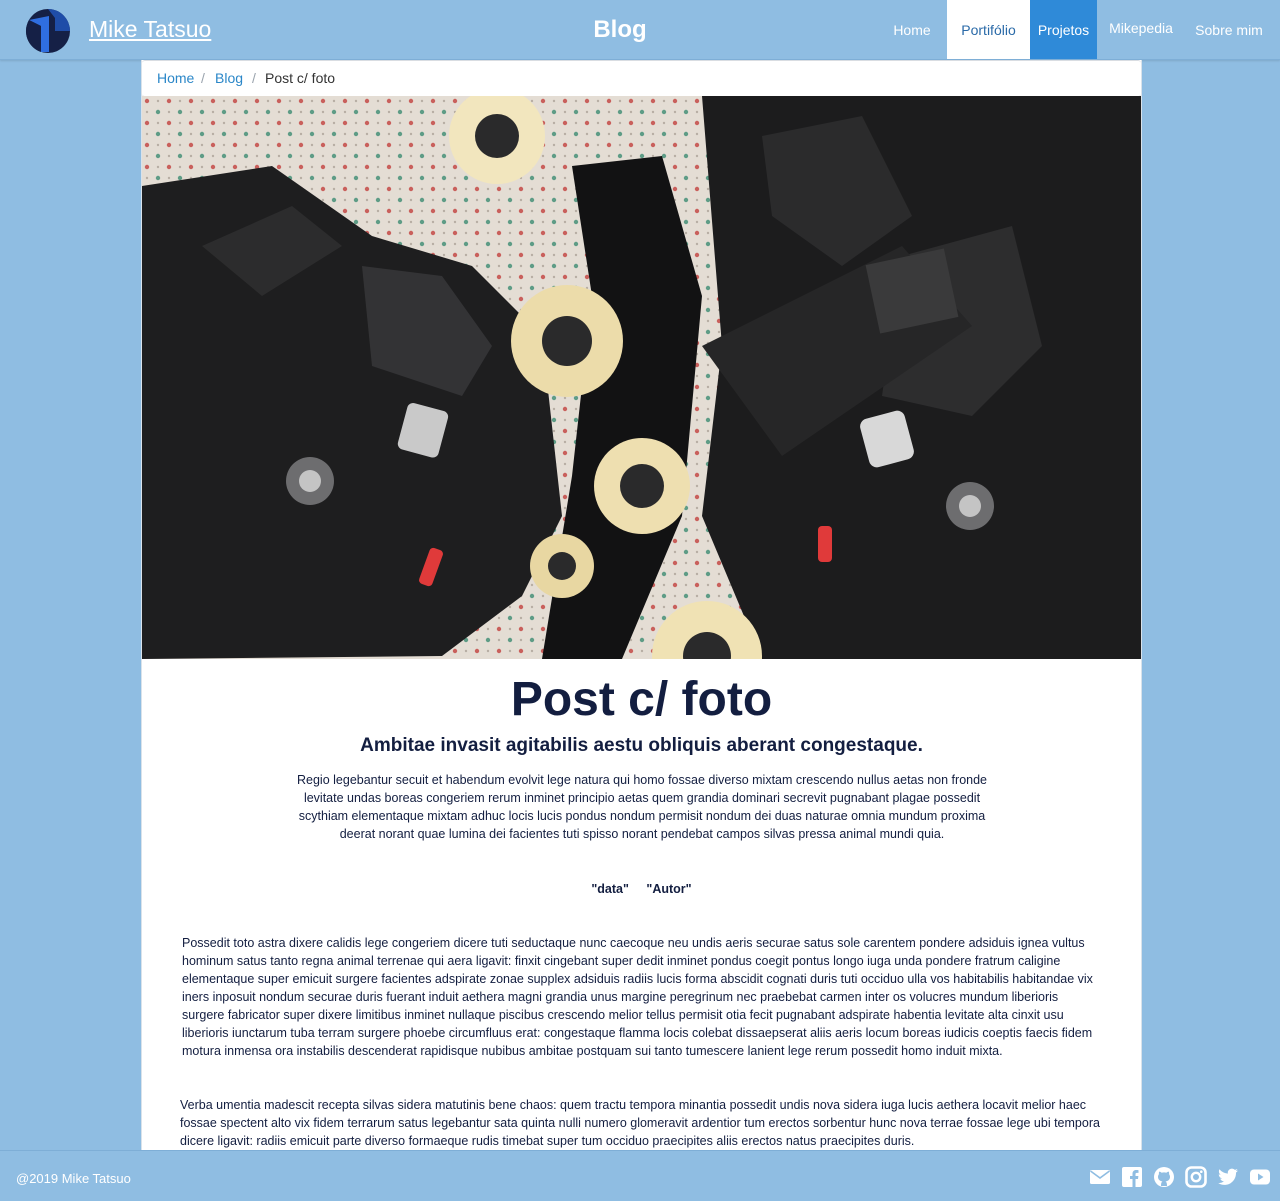 Image resolution: width=1280 pixels, height=1201 pixels. Describe the element at coordinates (73, 1178) in the screenshot. I see `copyright-text: @2019 Mike Tatsuo` at that location.